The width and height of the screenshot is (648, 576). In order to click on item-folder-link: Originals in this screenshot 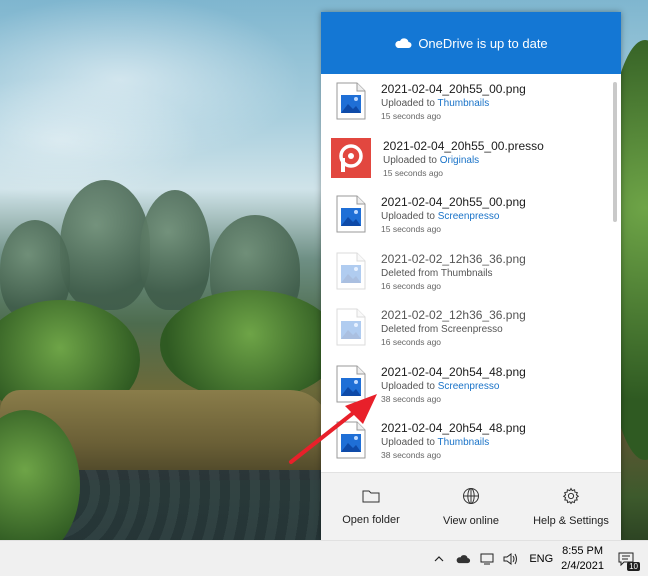, I will do `click(459, 160)`.